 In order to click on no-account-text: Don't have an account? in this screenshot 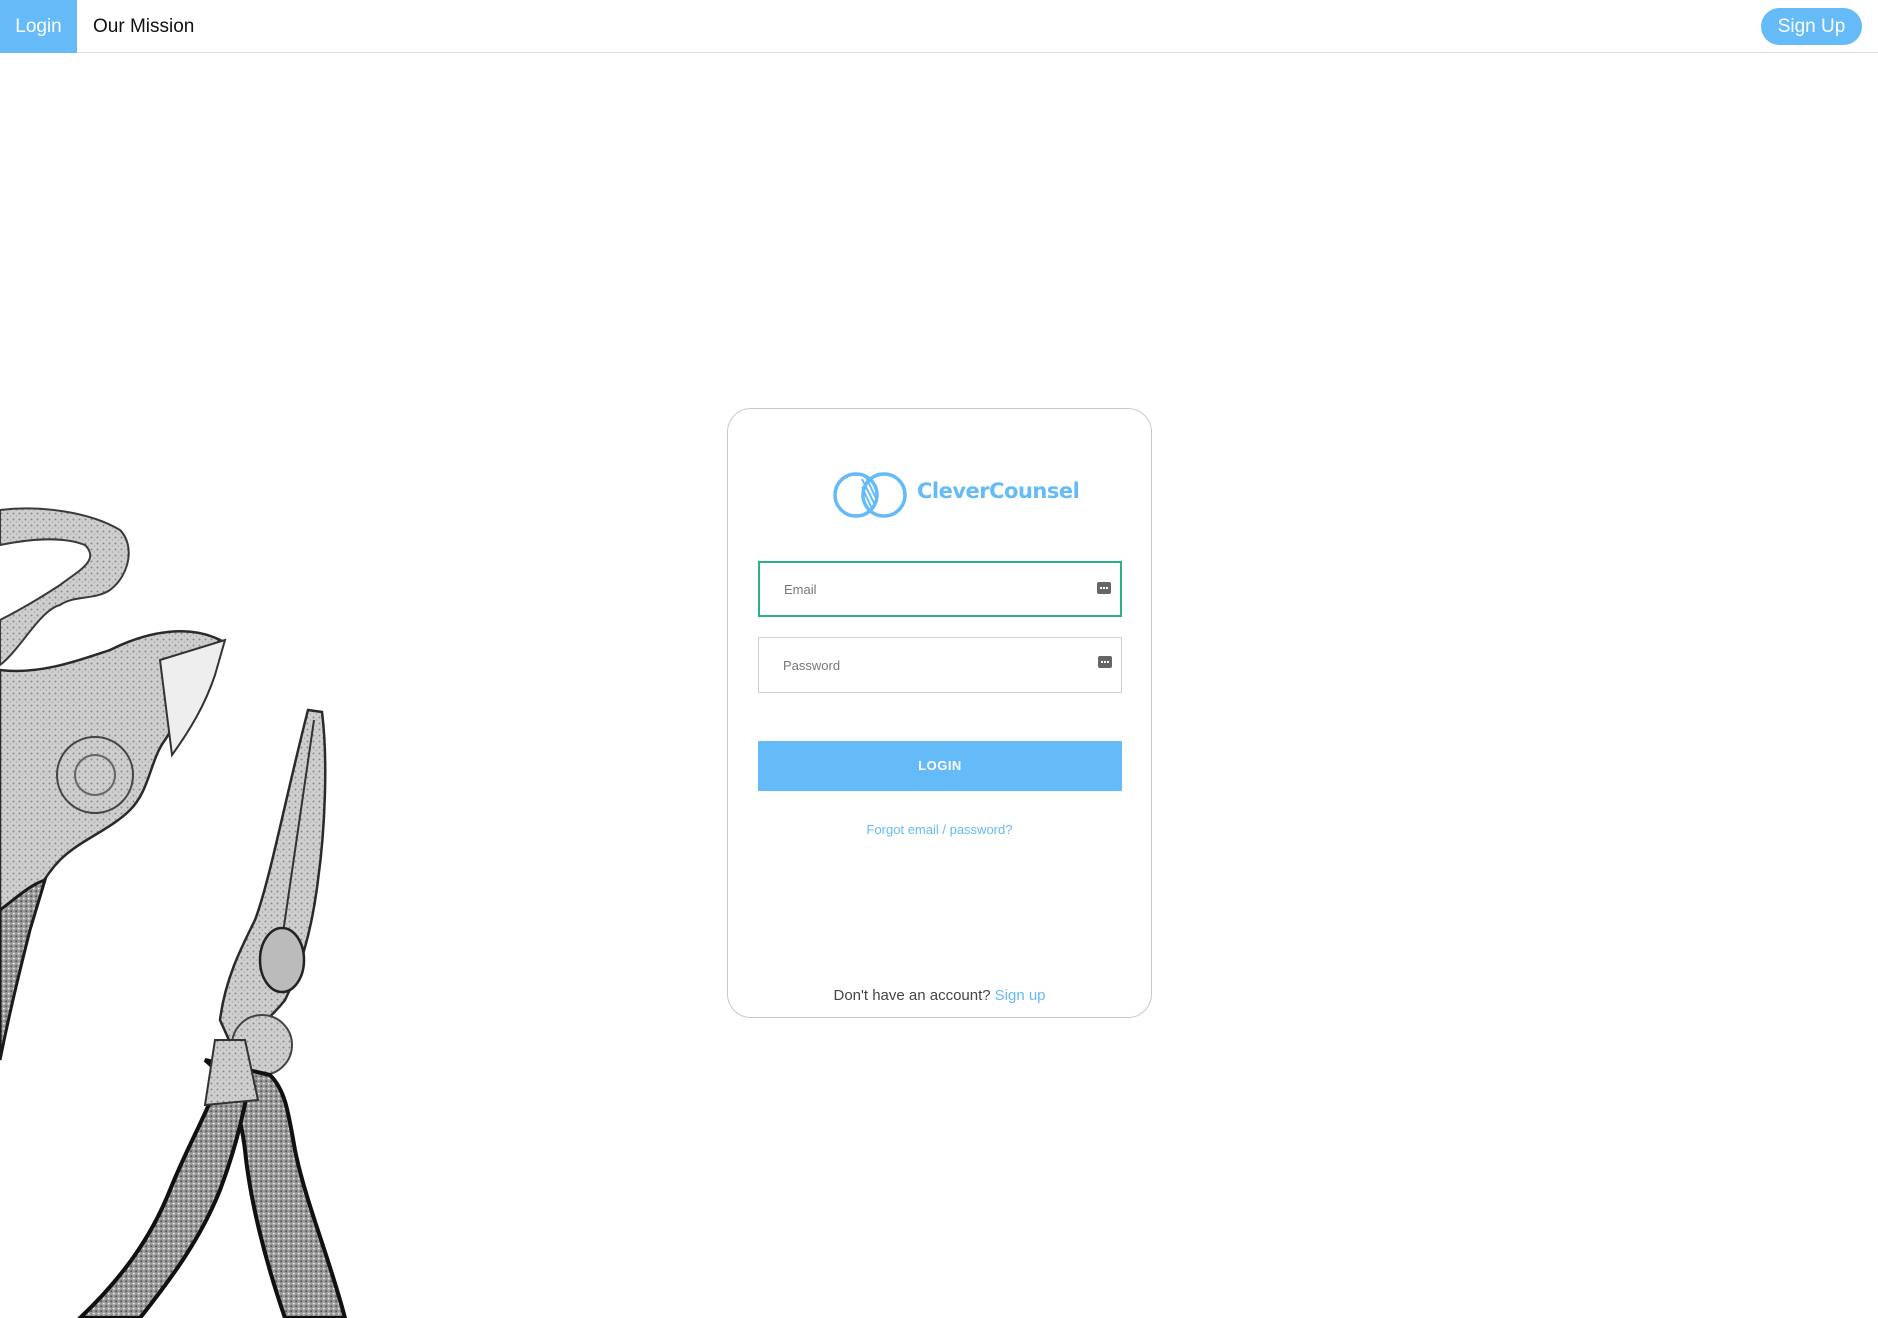, I will do `click(912, 995)`.